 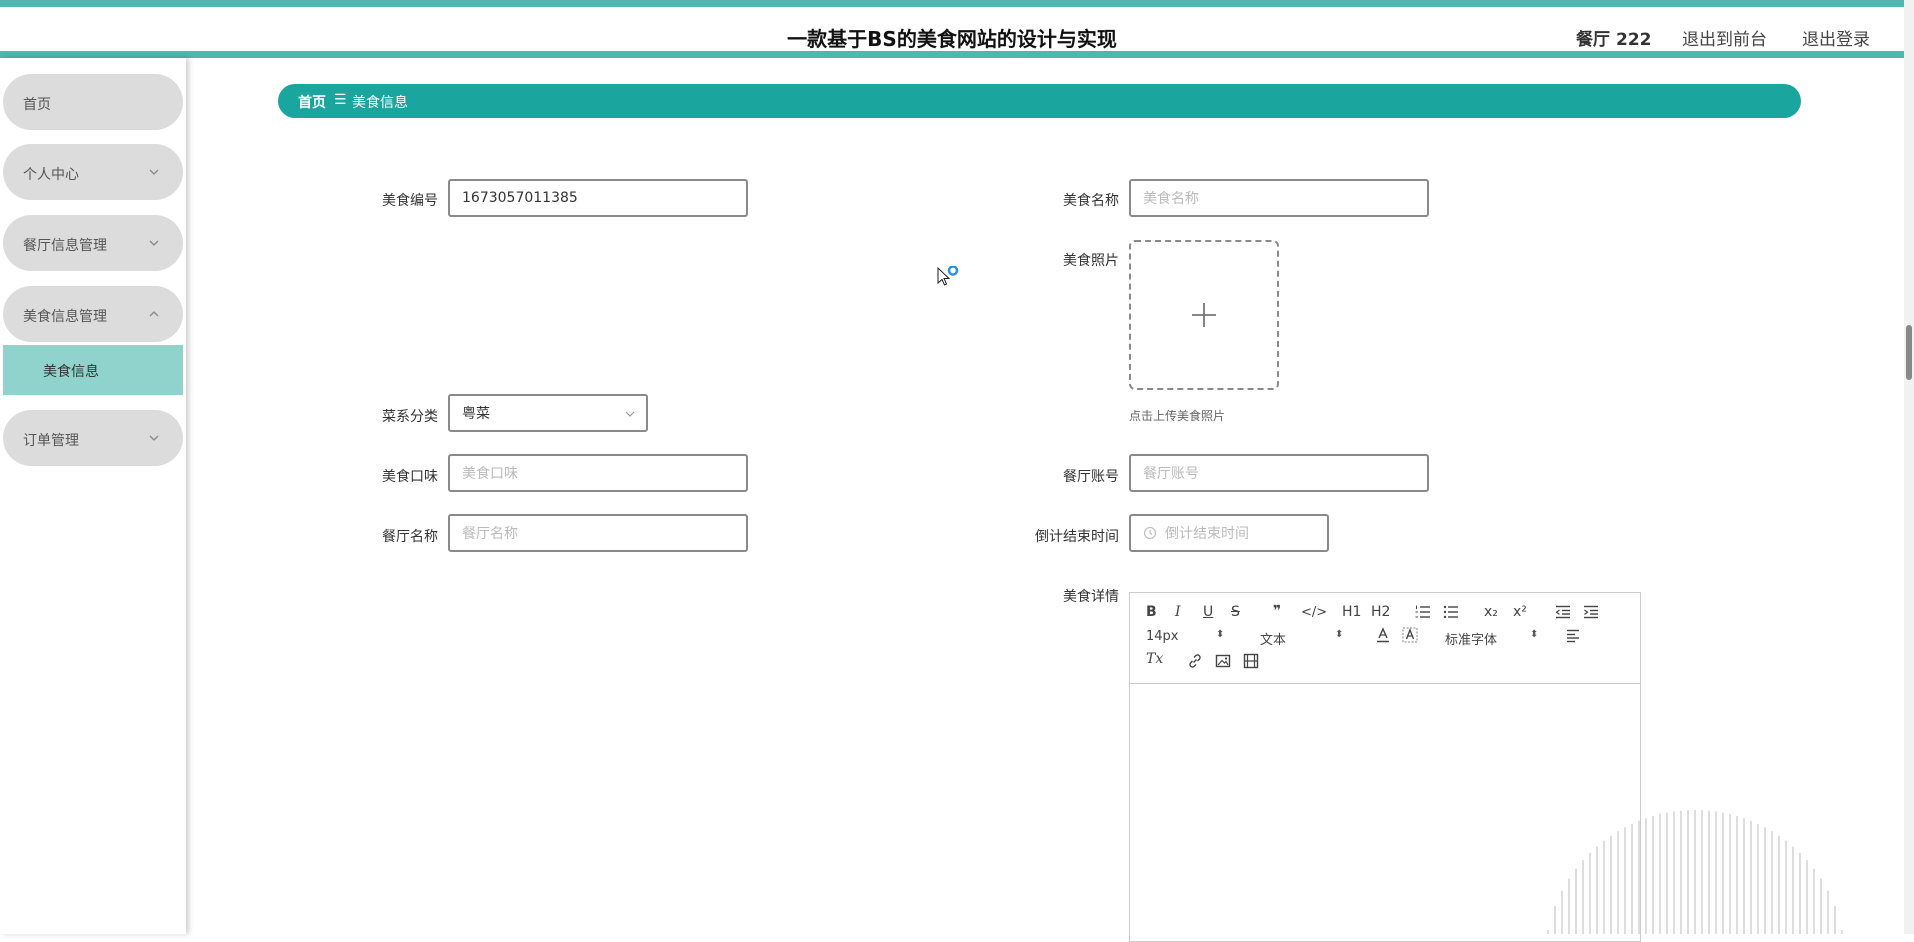 What do you see at coordinates (1223, 661) in the screenshot?
I see `image-icon` at bounding box center [1223, 661].